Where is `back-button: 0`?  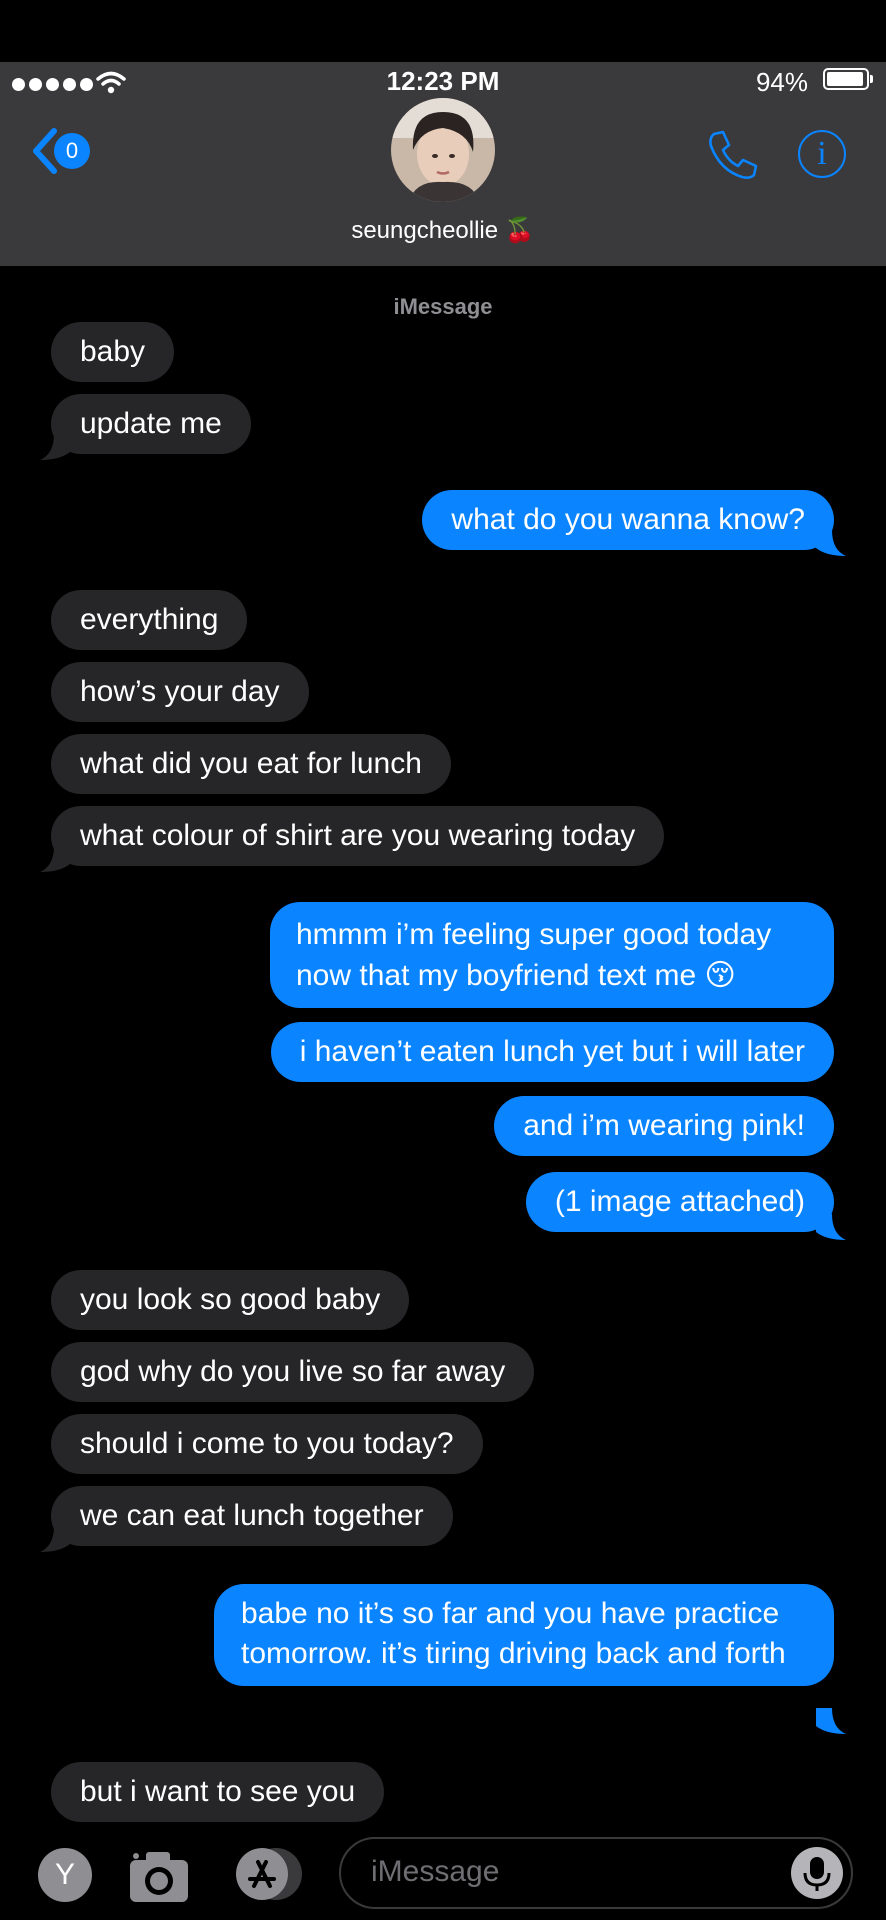
back-button: 0 is located at coordinates (60, 151).